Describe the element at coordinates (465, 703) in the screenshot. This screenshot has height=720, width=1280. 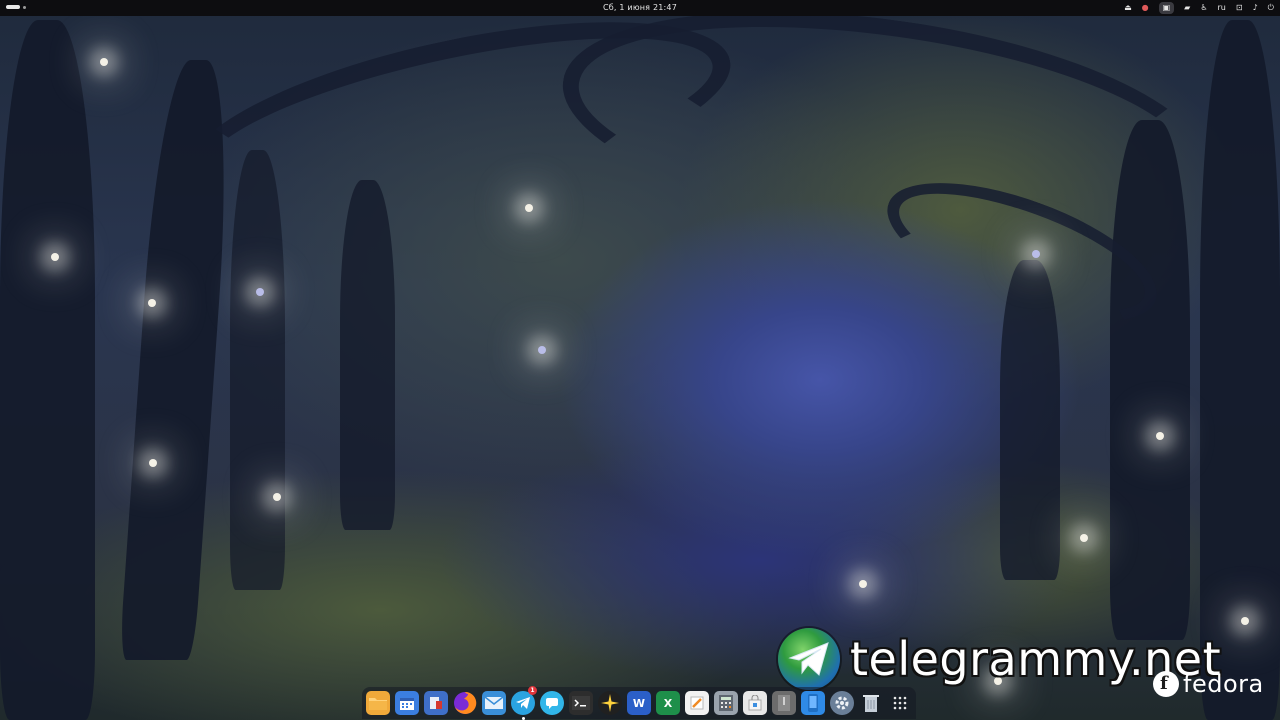
I see `firefox-icon` at that location.